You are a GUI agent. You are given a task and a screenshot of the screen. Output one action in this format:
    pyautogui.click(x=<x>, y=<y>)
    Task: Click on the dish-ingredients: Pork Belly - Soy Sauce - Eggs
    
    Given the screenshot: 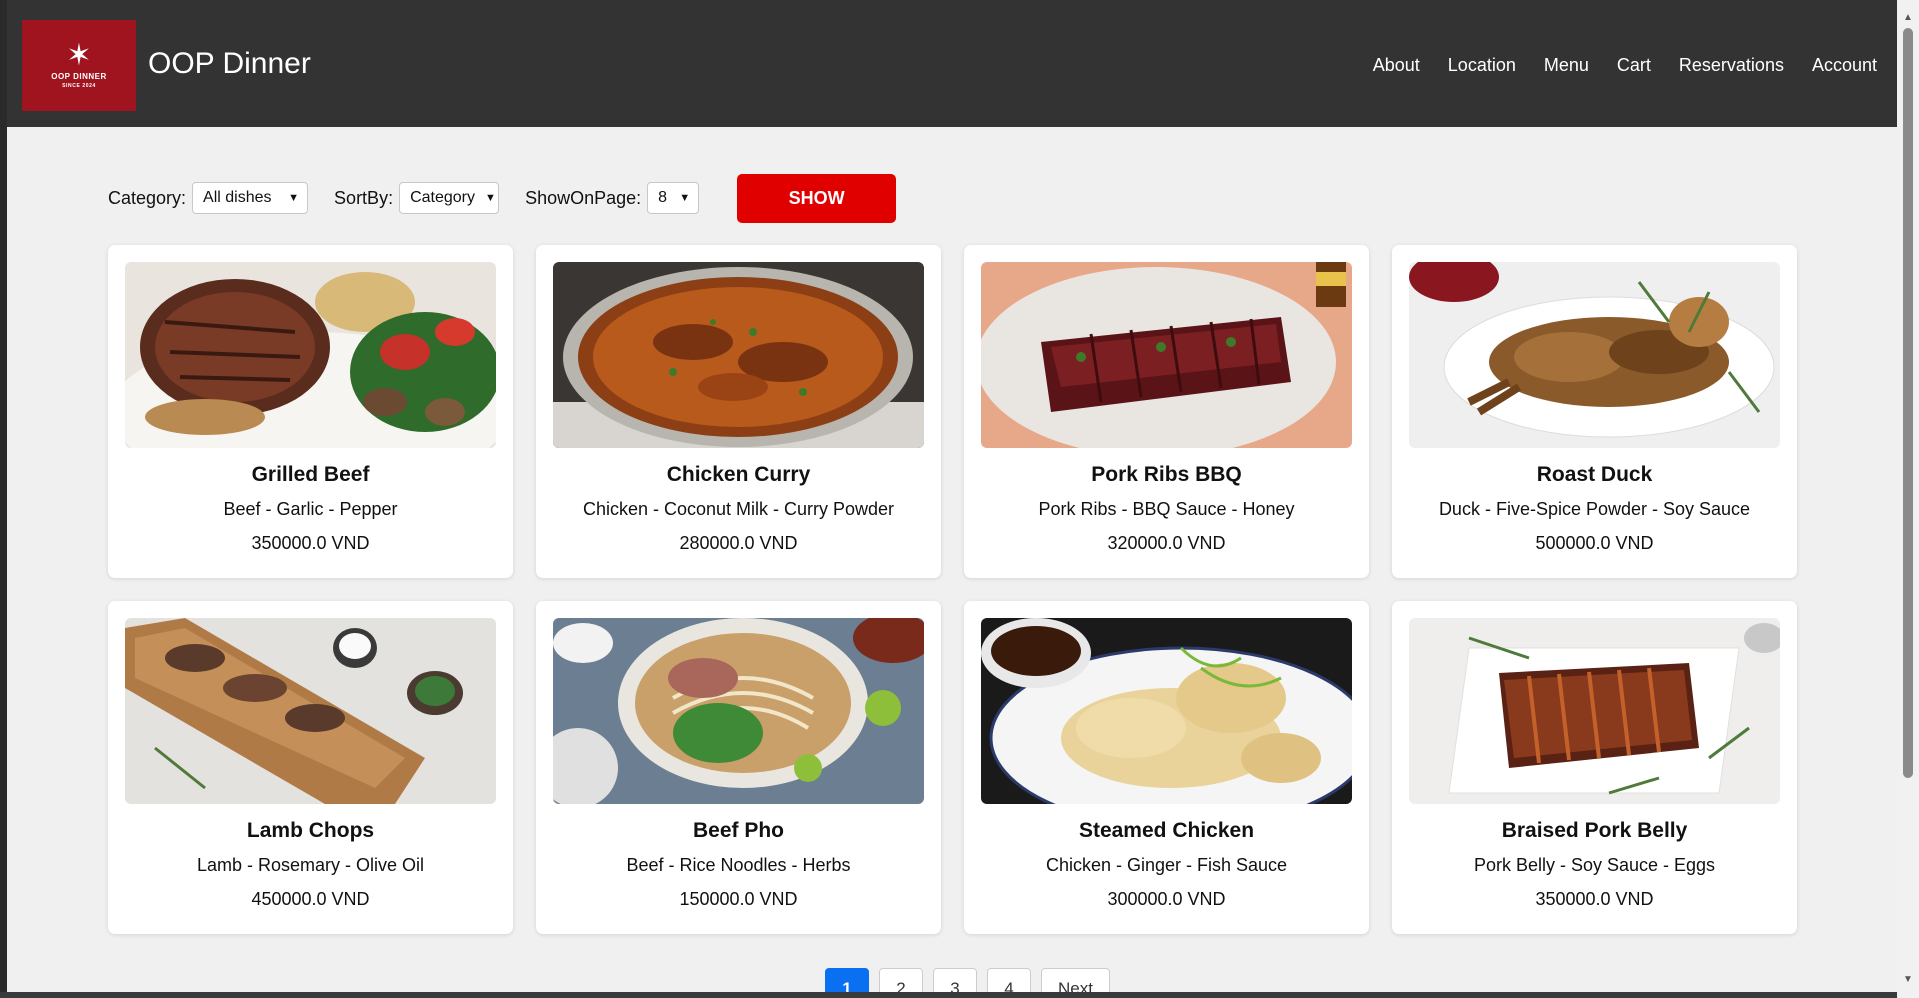 What is the action you would take?
    pyautogui.click(x=1594, y=865)
    